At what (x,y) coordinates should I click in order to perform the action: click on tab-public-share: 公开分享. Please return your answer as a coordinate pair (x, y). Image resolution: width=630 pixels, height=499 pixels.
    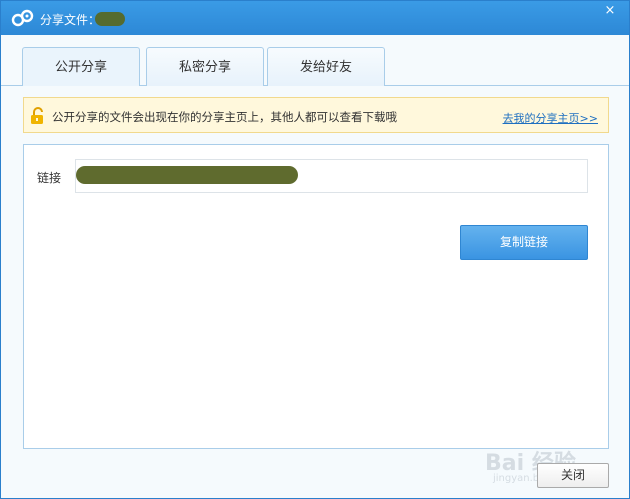
    Looking at the image, I should click on (81, 66).